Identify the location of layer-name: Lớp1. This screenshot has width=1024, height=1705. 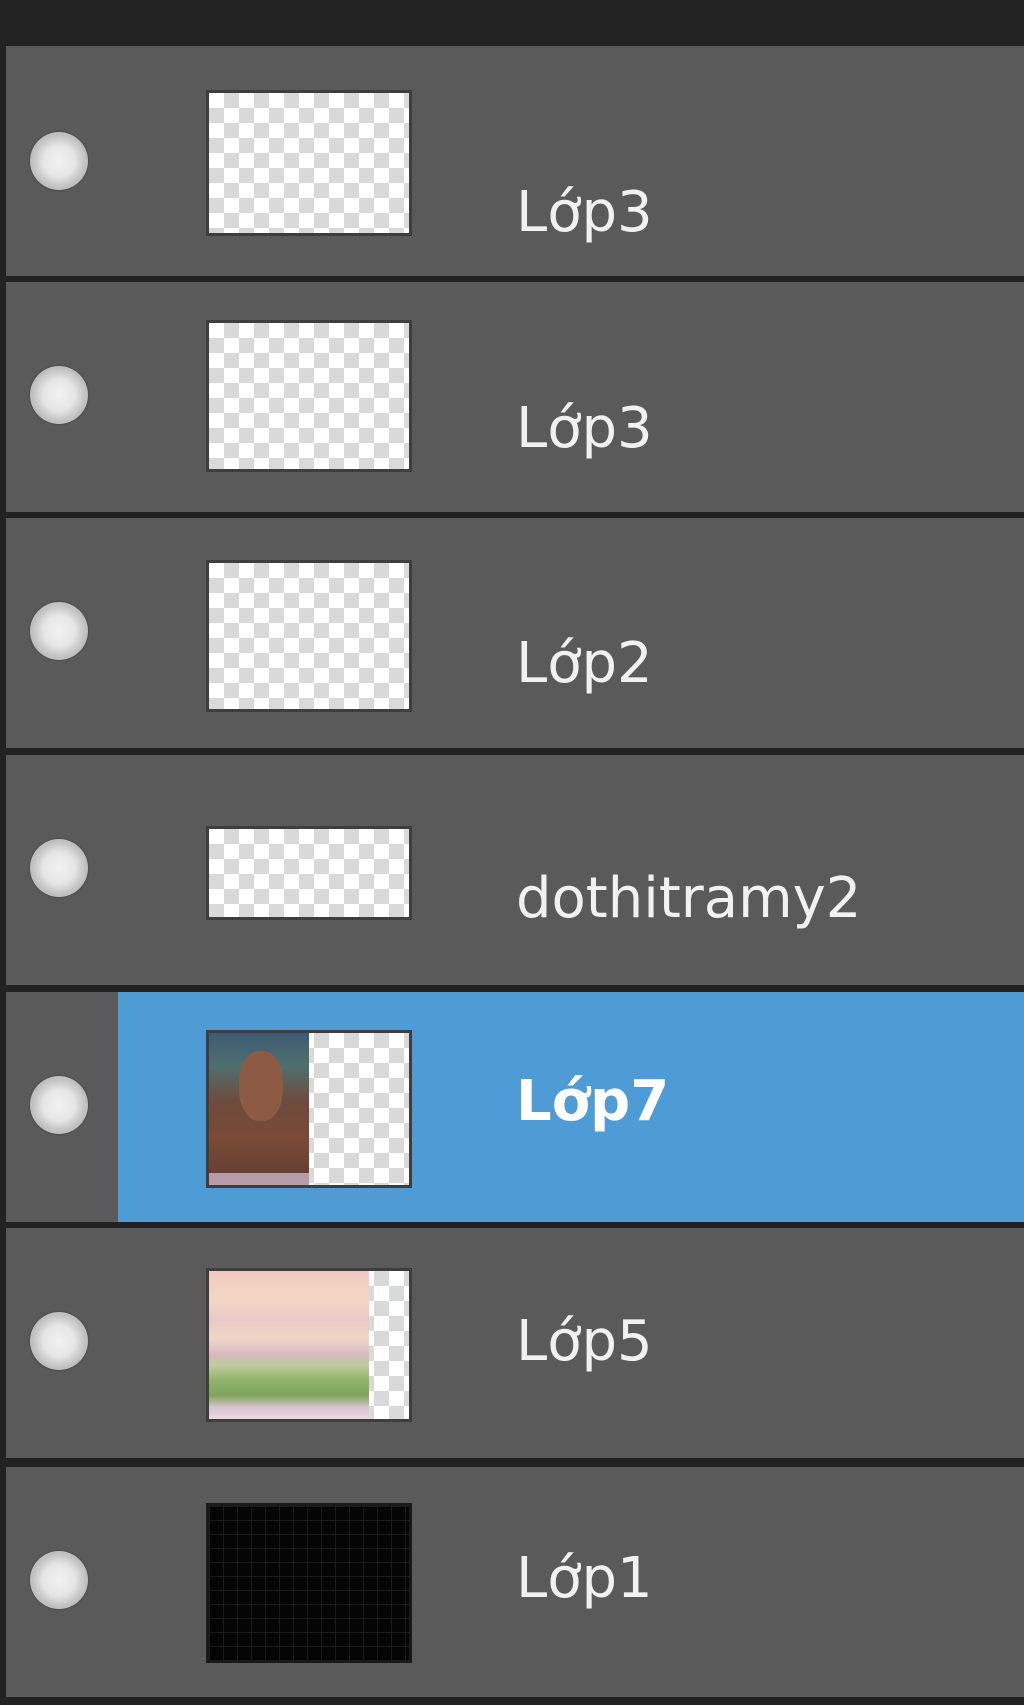
(584, 1578).